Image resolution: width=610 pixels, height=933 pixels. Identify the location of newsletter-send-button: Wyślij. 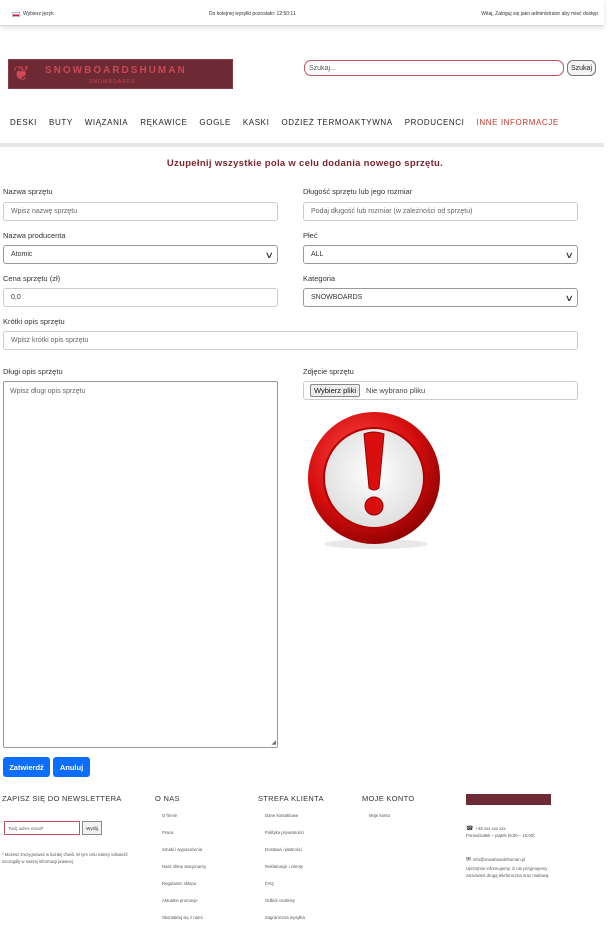
(92, 828).